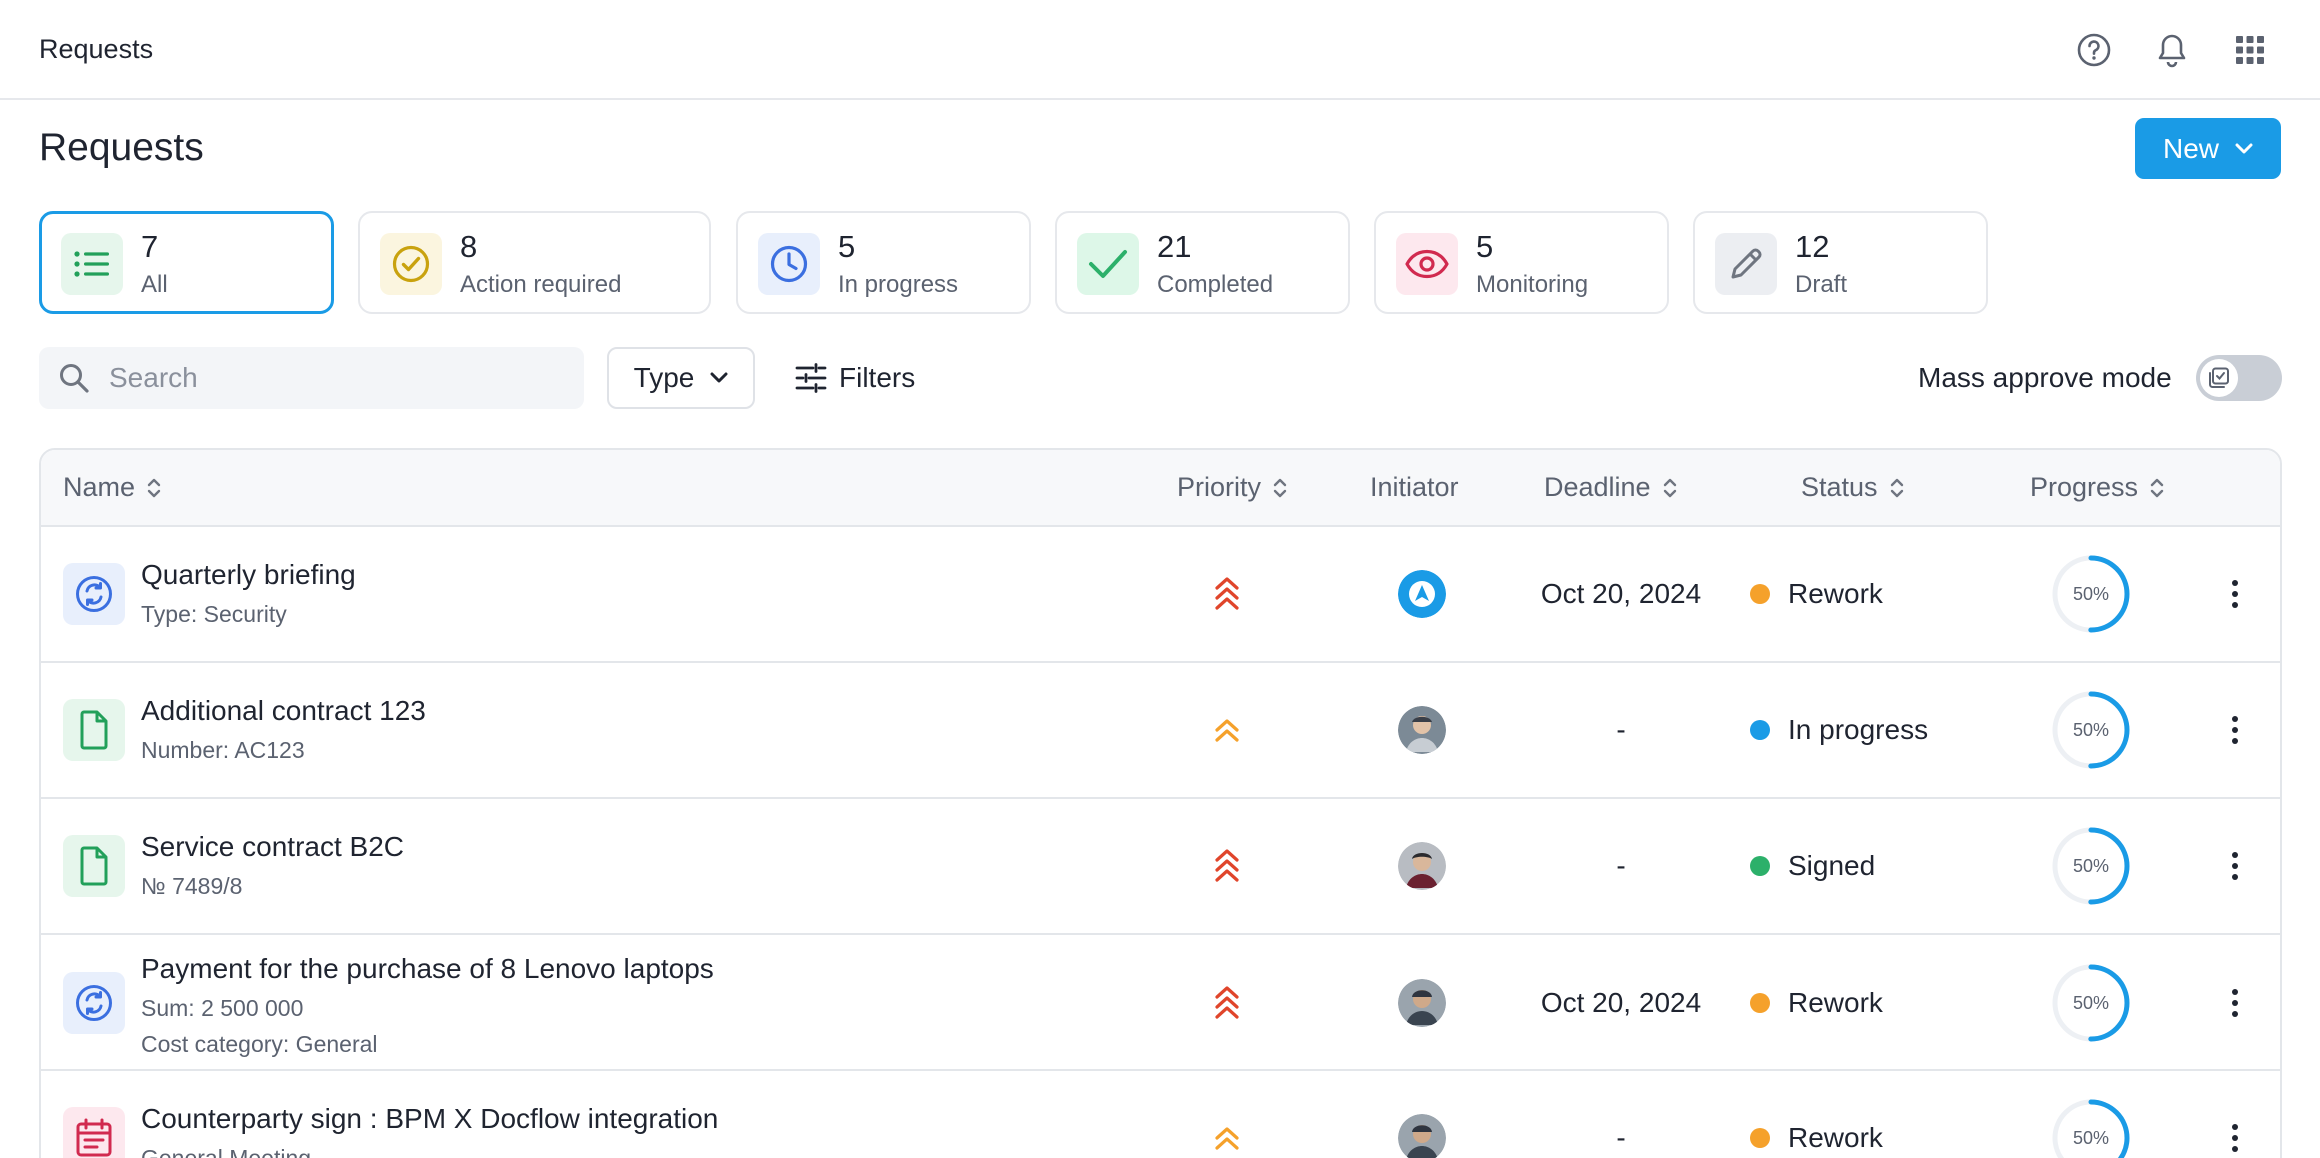  What do you see at coordinates (92, 264) in the screenshot?
I see `list-icon` at bounding box center [92, 264].